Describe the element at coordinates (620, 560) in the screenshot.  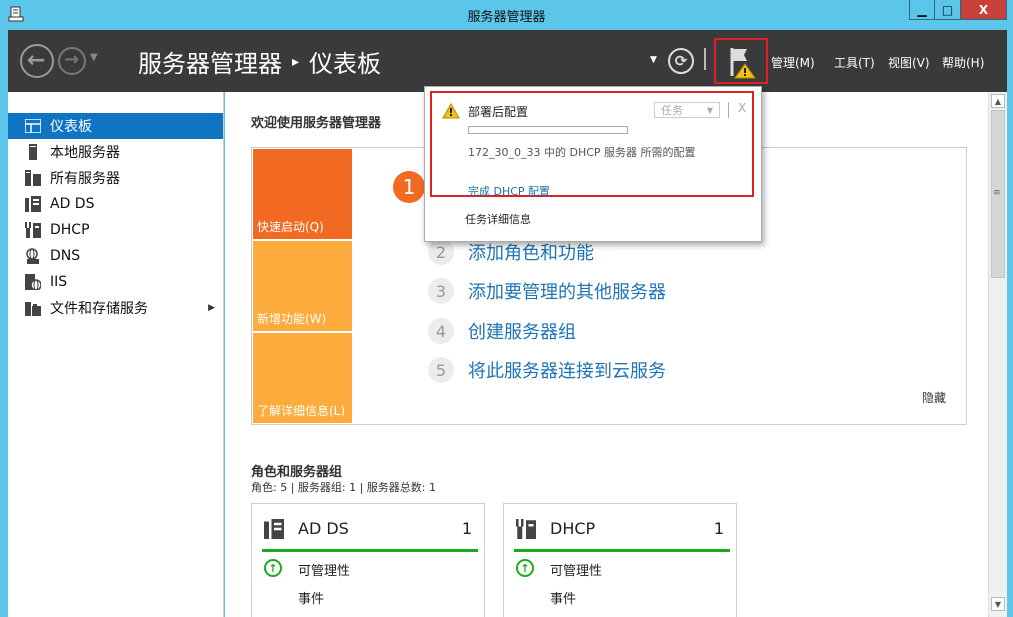
I see `role-card-dhcp: DHCP 1 ↑ 可管理性 事件` at that location.